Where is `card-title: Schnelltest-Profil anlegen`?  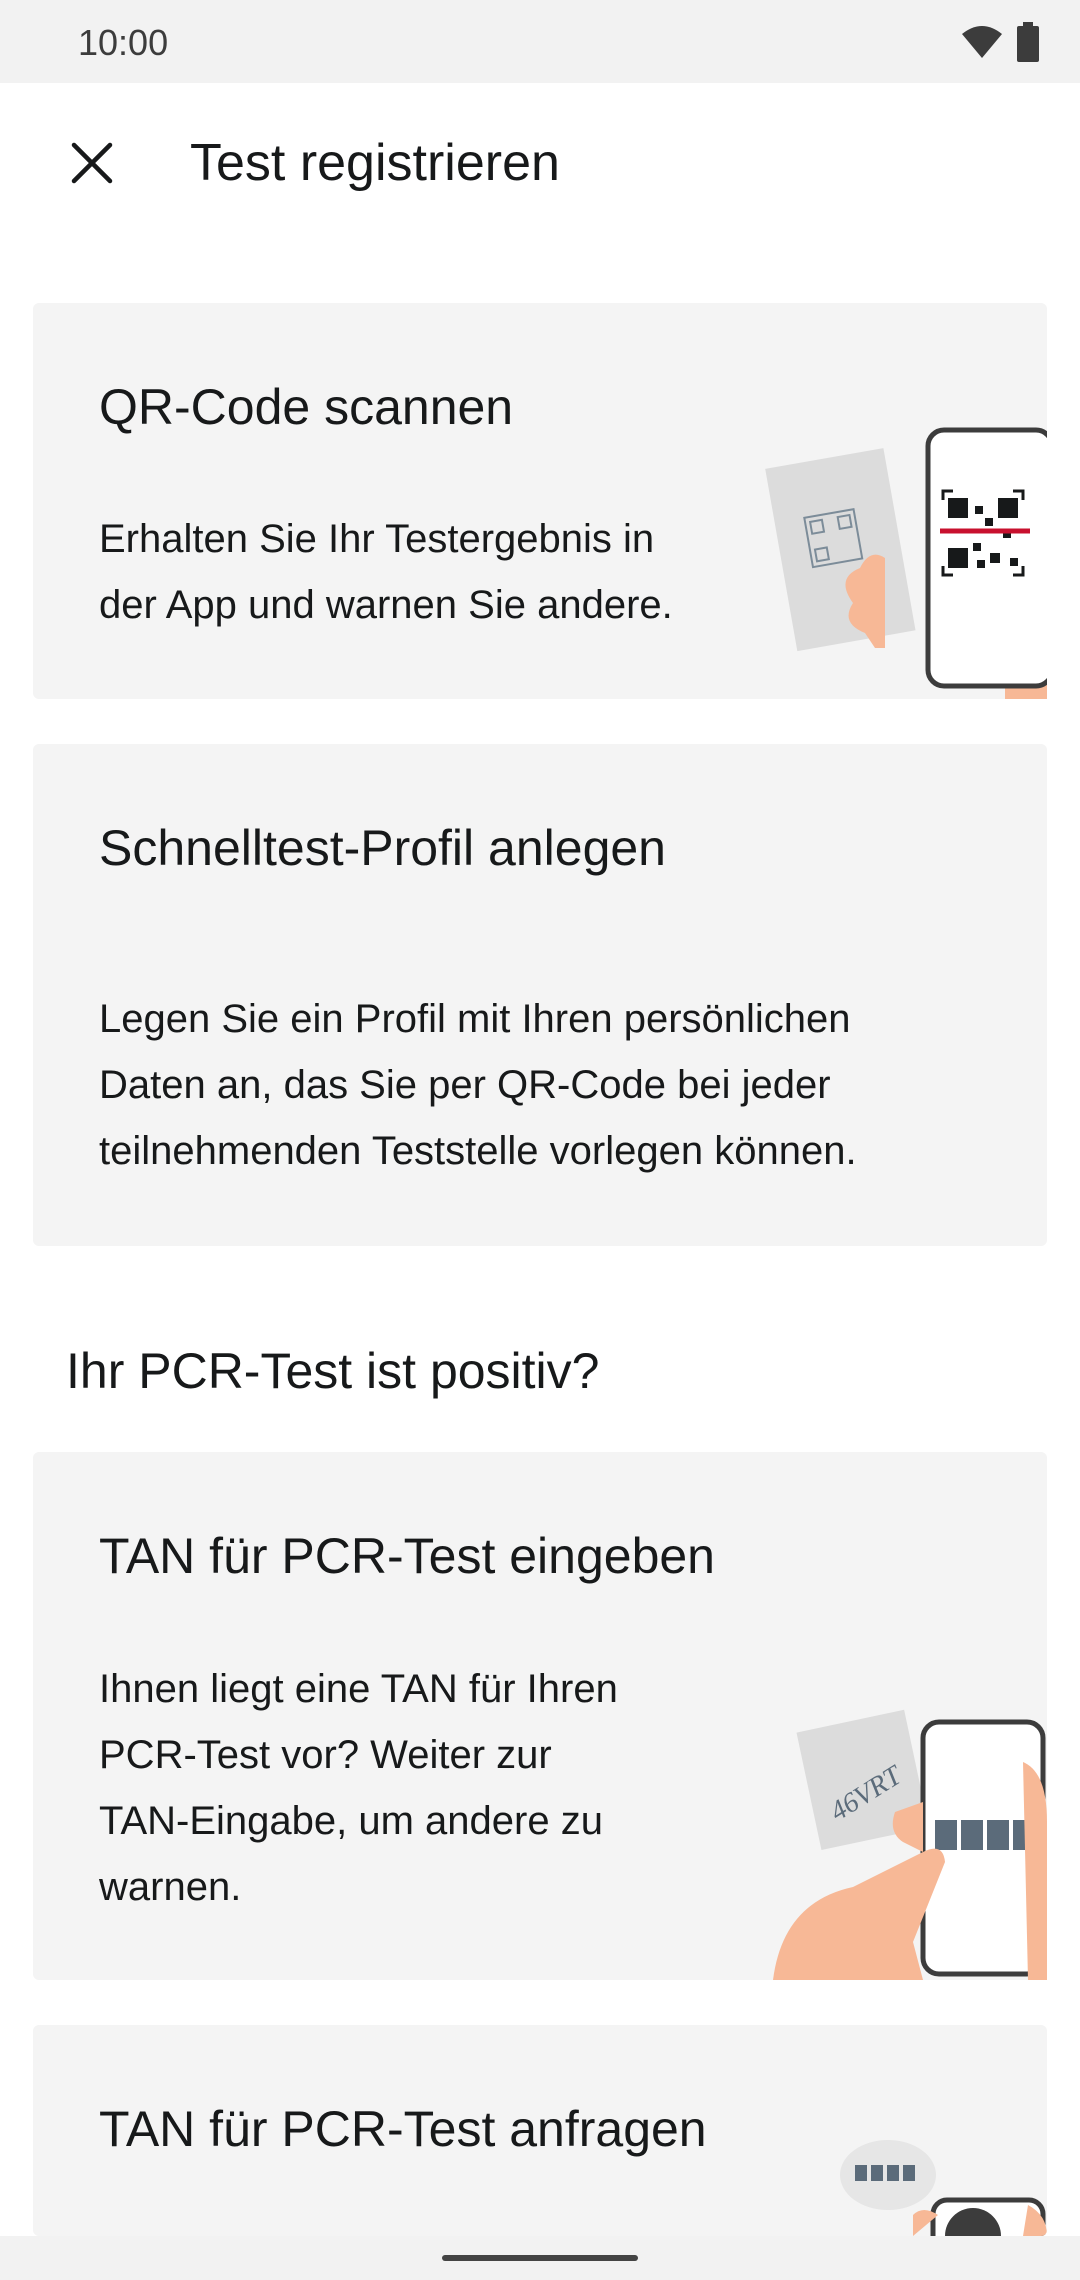
card-title: Schnelltest-Profil anlegen is located at coordinates (382, 848).